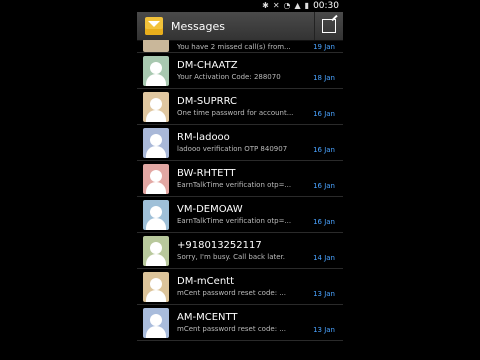 The width and height of the screenshot is (480, 360). Describe the element at coordinates (276, 5) in the screenshot. I see `mute-icon: ✕` at that location.